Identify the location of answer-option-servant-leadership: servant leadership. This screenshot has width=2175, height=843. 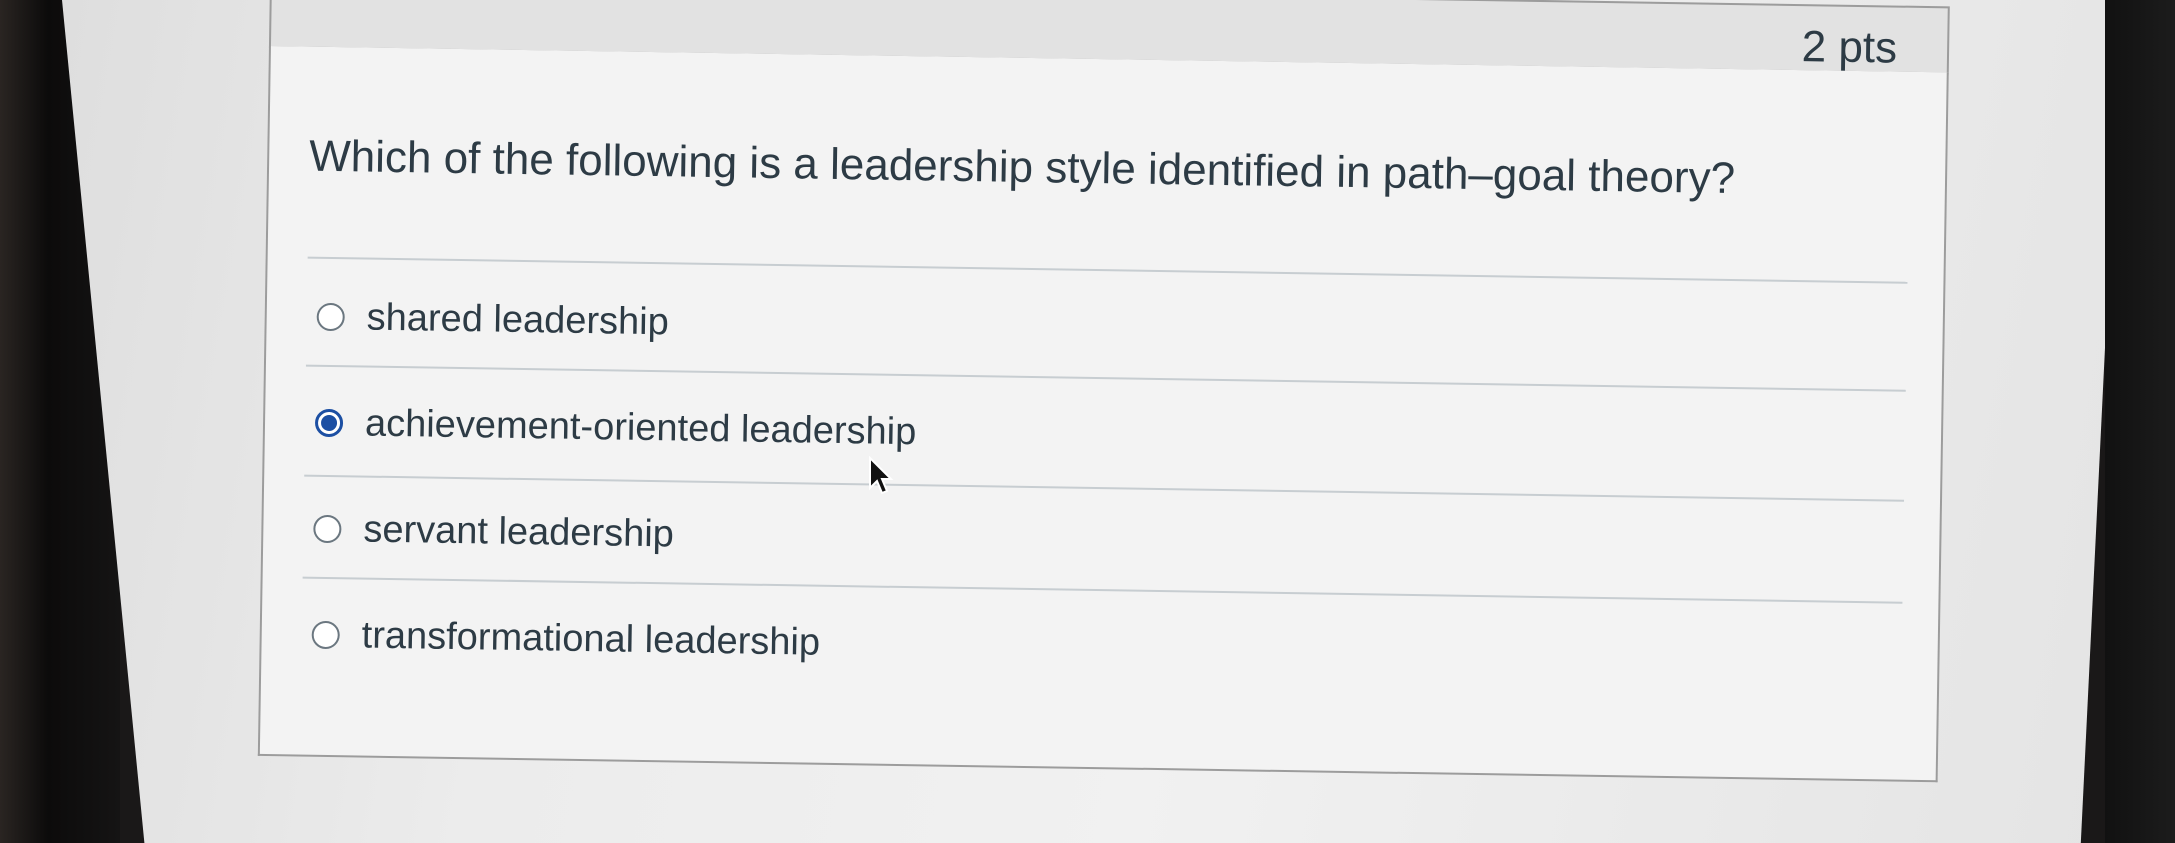
(493, 532).